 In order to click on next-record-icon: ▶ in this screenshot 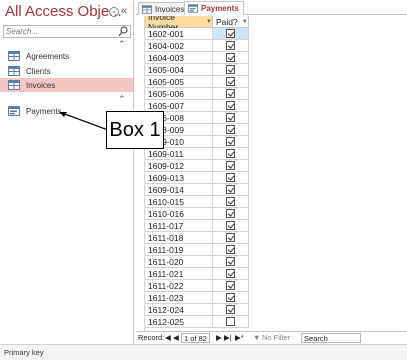, I will do `click(219, 337)`.